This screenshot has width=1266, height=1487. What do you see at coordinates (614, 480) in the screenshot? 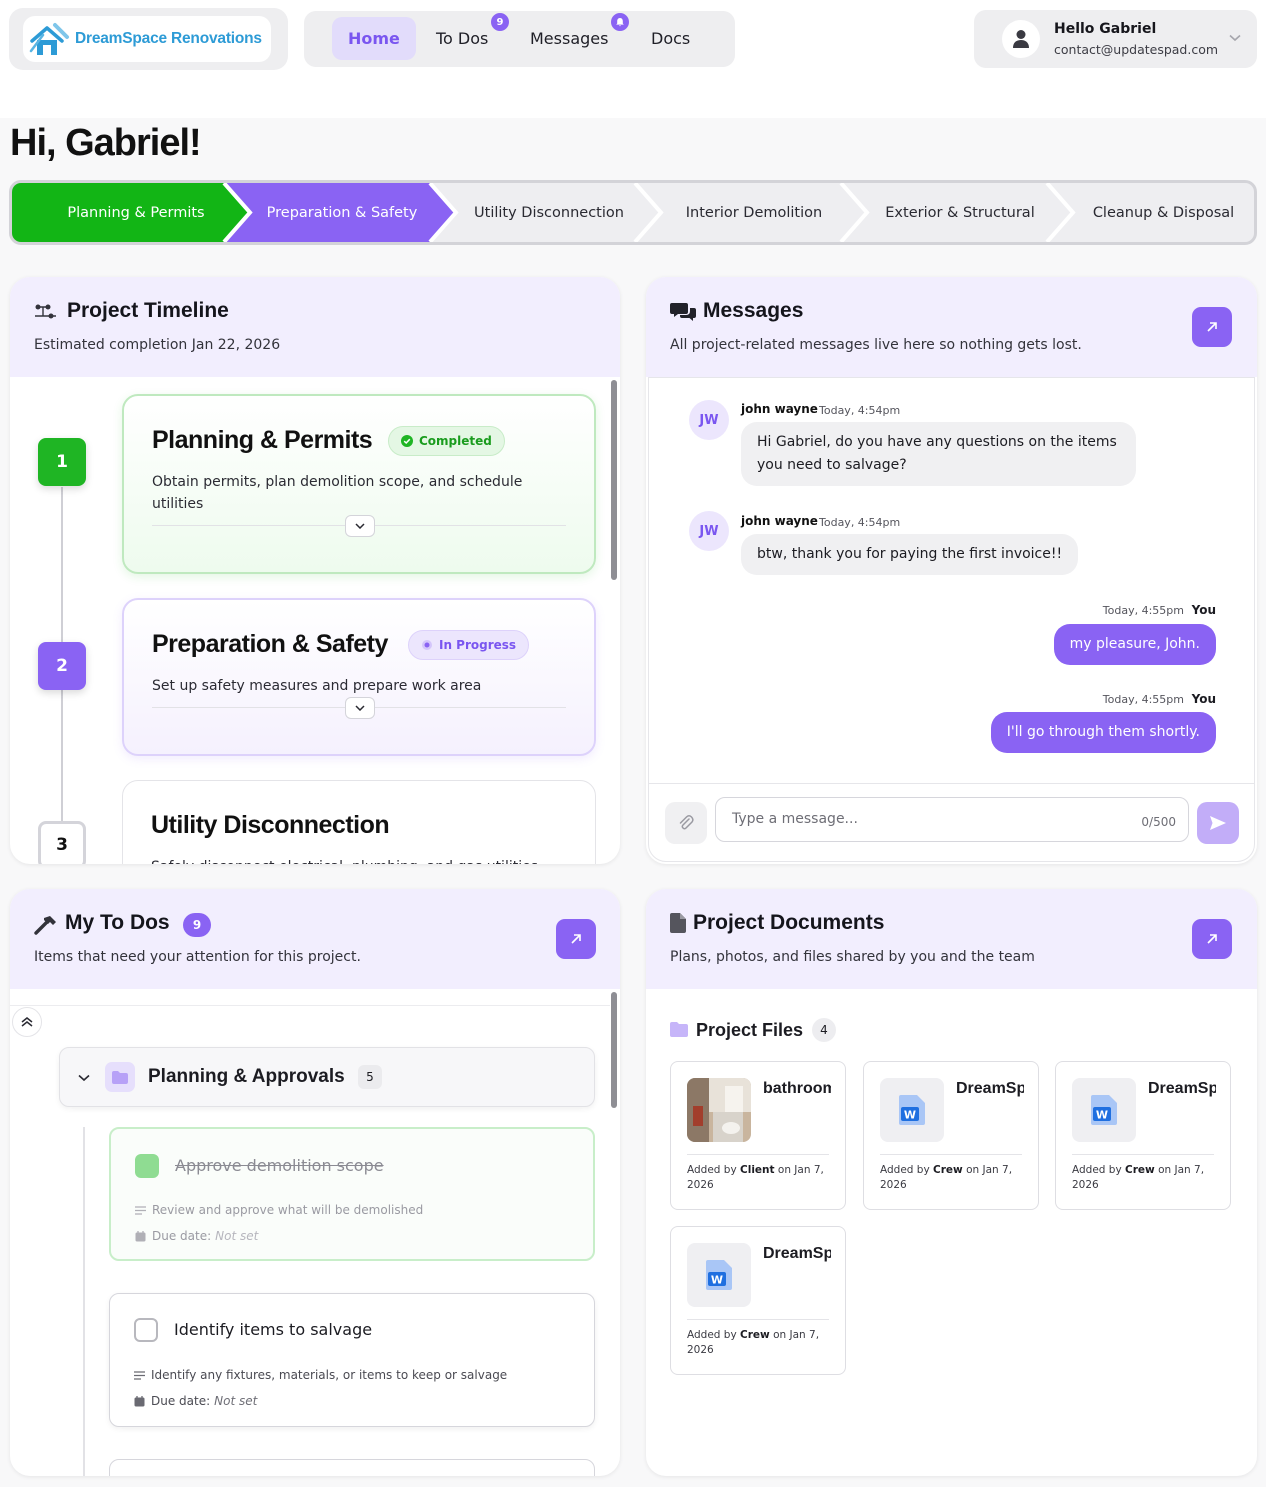
I see `timeline-scrollbar` at bounding box center [614, 480].